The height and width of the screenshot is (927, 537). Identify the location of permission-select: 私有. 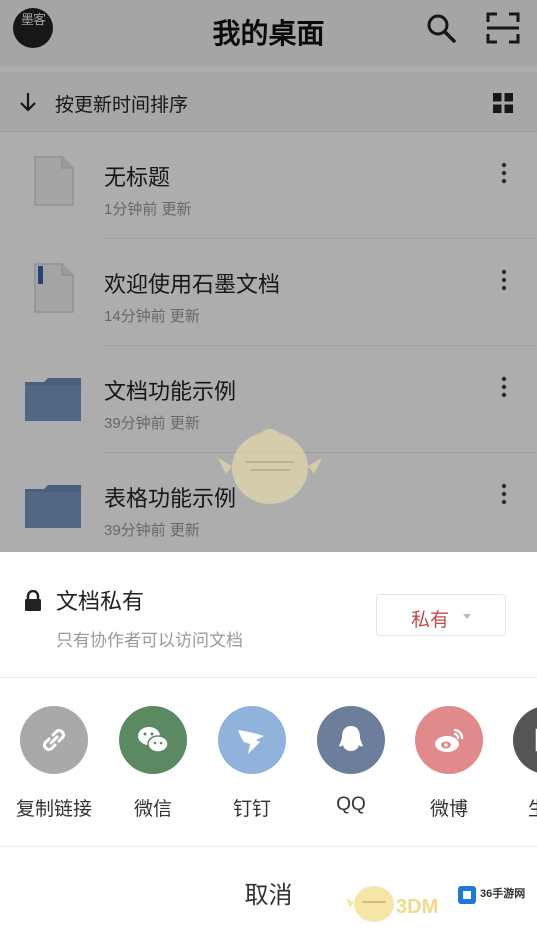
(441, 615).